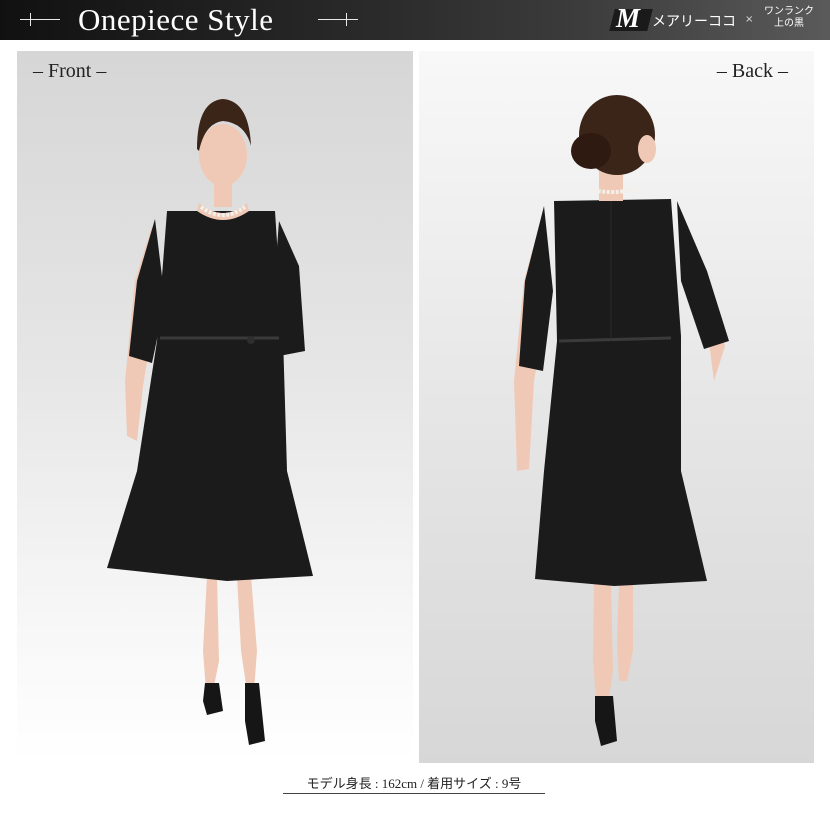 The height and width of the screenshot is (814, 830). I want to click on logo-letter: M, so click(628, 18).